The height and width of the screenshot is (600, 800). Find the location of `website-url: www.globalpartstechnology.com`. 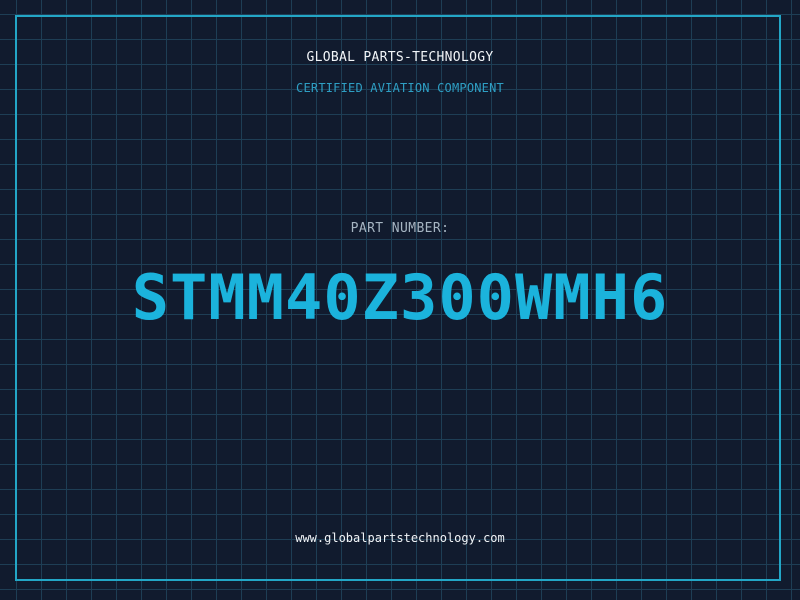

website-url: www.globalpartstechnology.com is located at coordinates (400, 538).